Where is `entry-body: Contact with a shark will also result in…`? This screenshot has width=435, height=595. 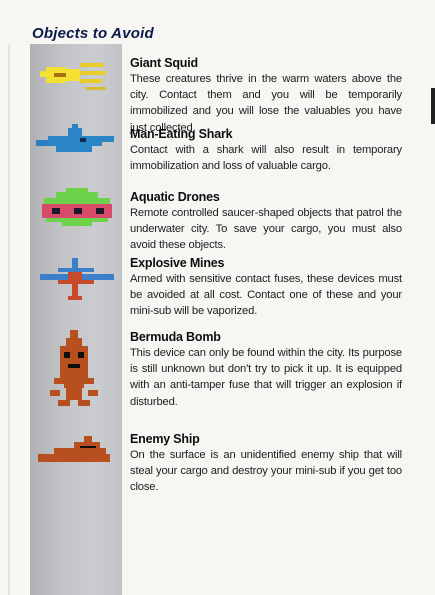 entry-body: Contact with a shark will also result in… is located at coordinates (266, 158).